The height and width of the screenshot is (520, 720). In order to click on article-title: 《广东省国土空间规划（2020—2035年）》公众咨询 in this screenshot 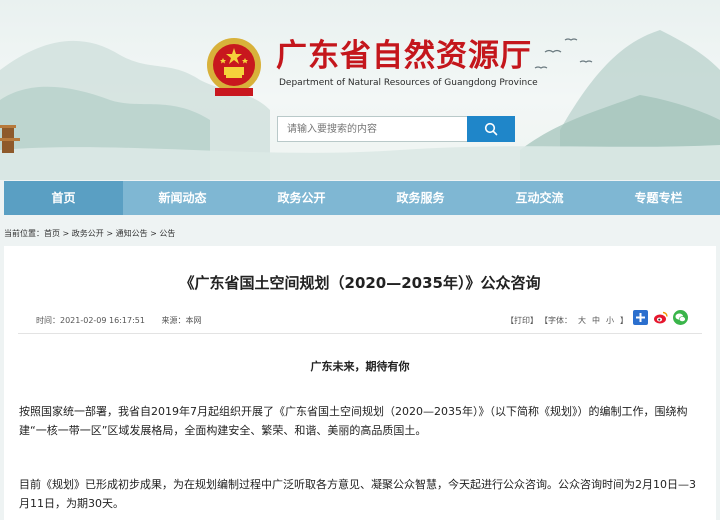, I will do `click(360, 283)`.